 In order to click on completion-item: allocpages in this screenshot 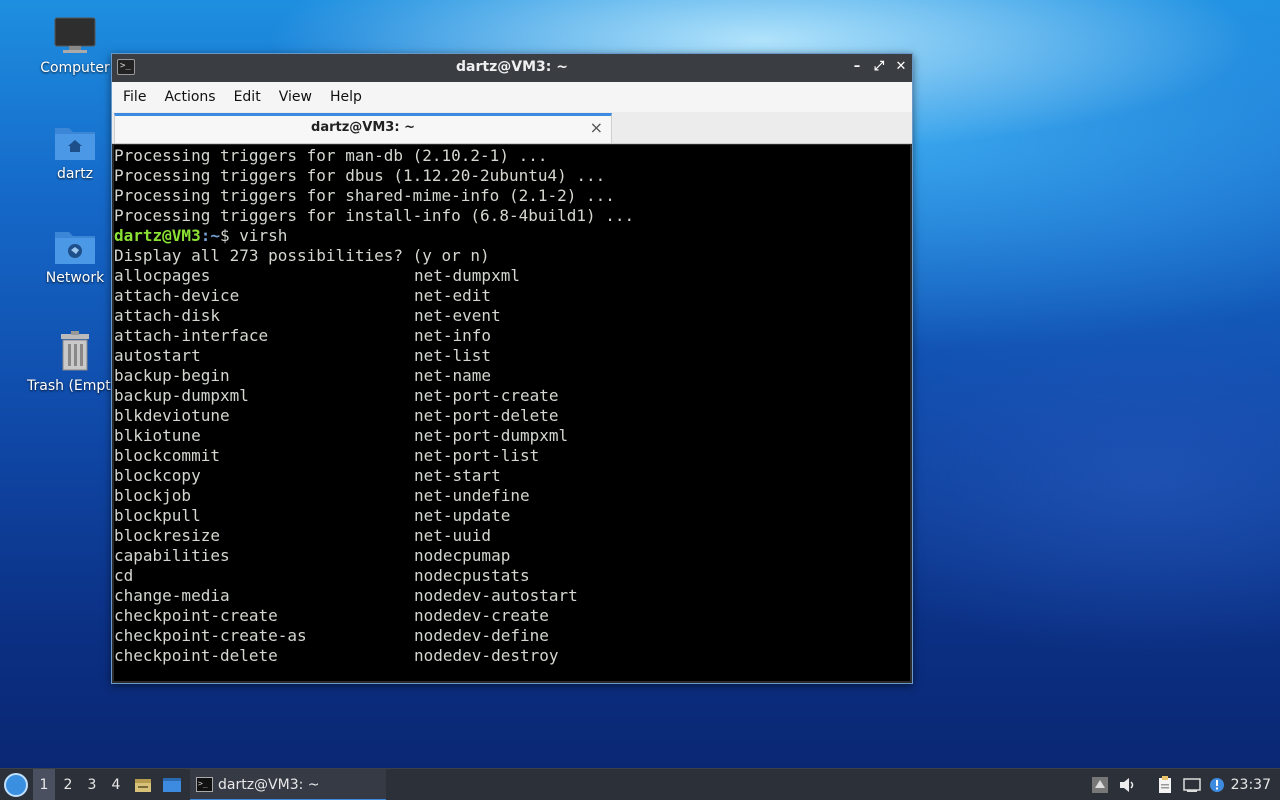, I will do `click(162, 275)`.